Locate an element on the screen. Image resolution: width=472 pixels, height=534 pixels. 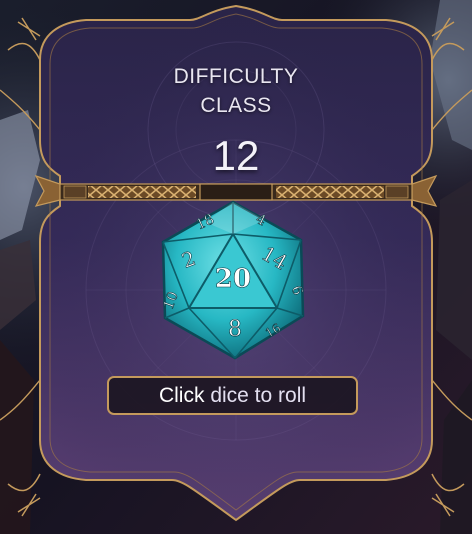
roll-button-label-click: Click is located at coordinates (181, 395).